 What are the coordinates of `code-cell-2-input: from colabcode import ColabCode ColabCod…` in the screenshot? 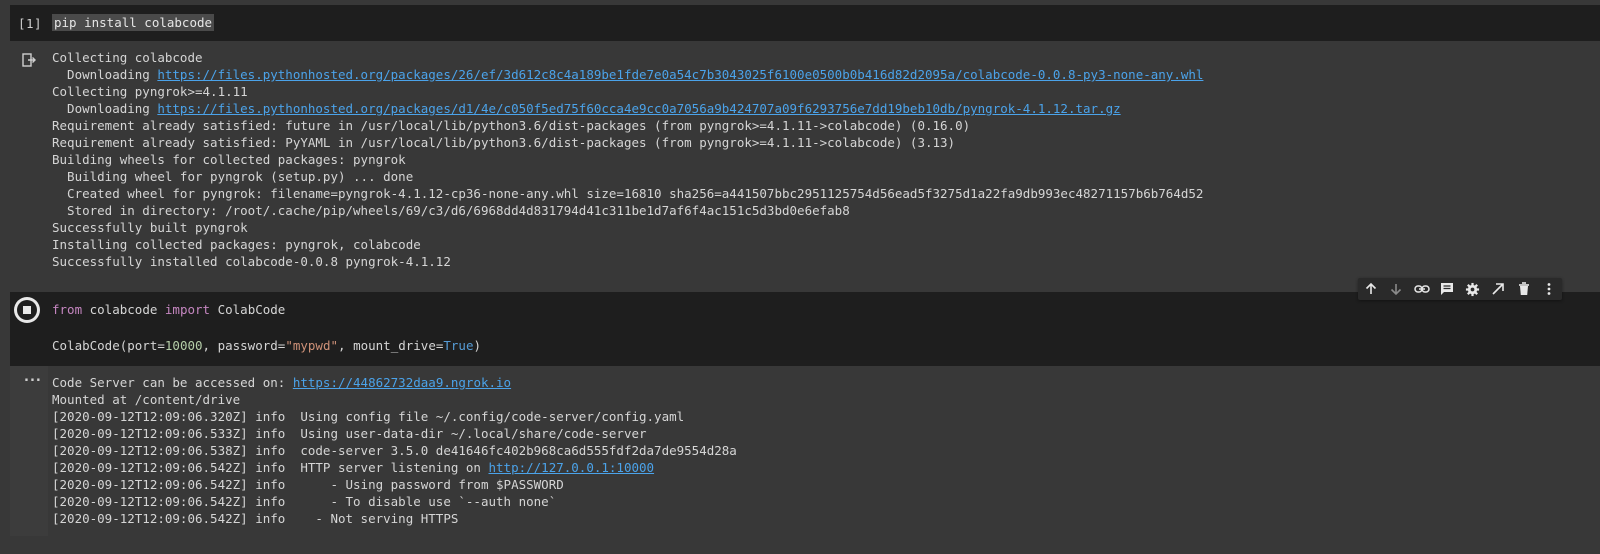 It's located at (805, 329).